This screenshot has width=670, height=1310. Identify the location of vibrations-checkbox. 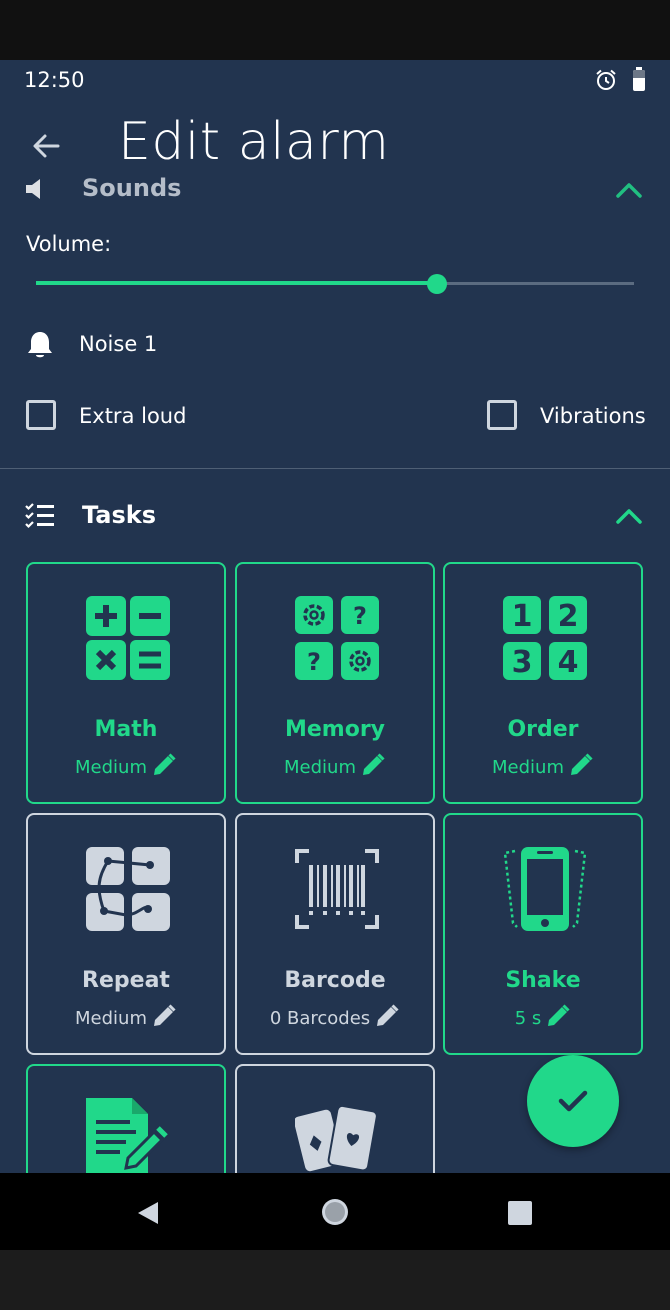
(502, 415).